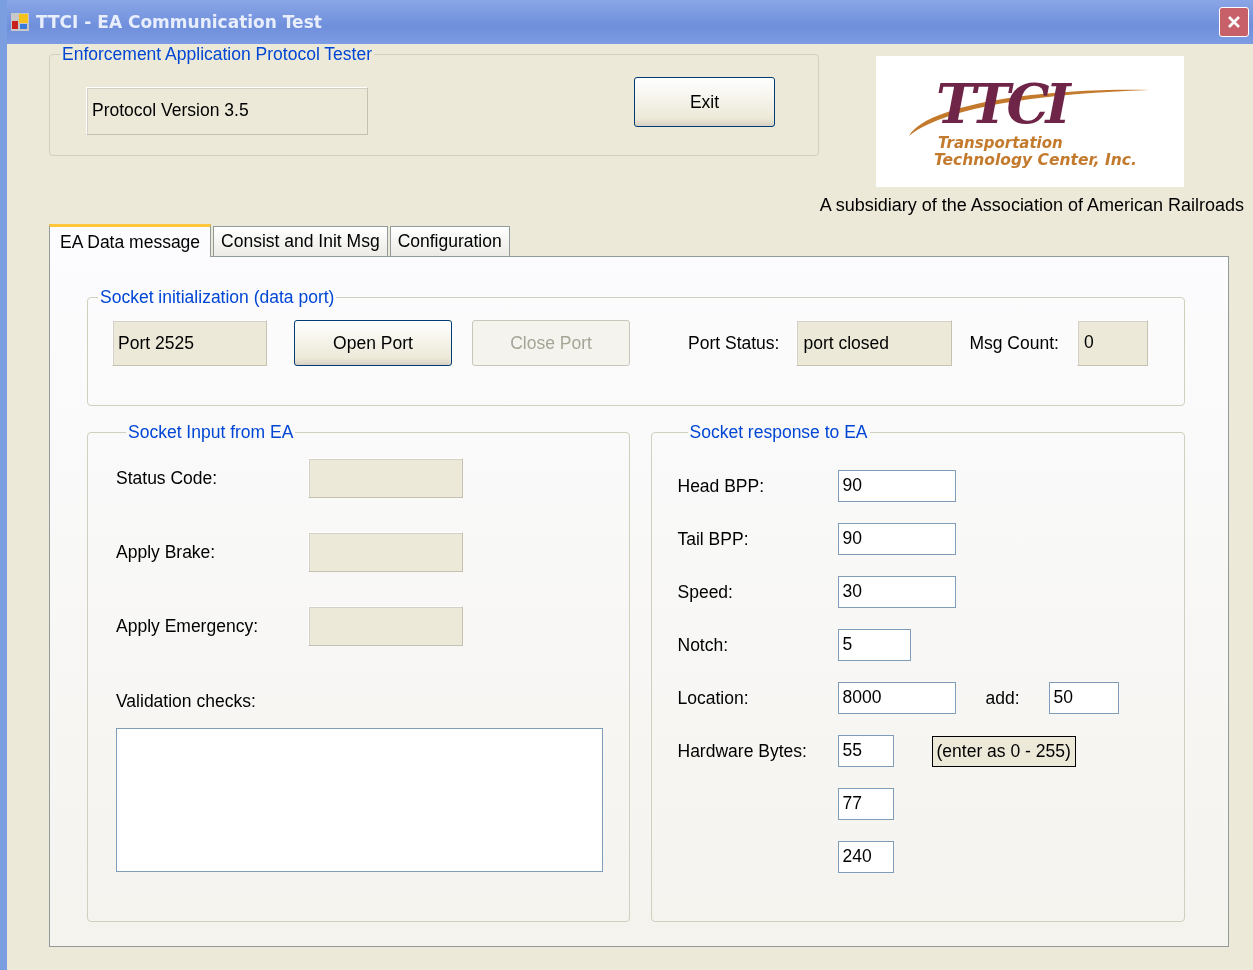  I want to click on group-title: Socket Input from EA, so click(211, 432).